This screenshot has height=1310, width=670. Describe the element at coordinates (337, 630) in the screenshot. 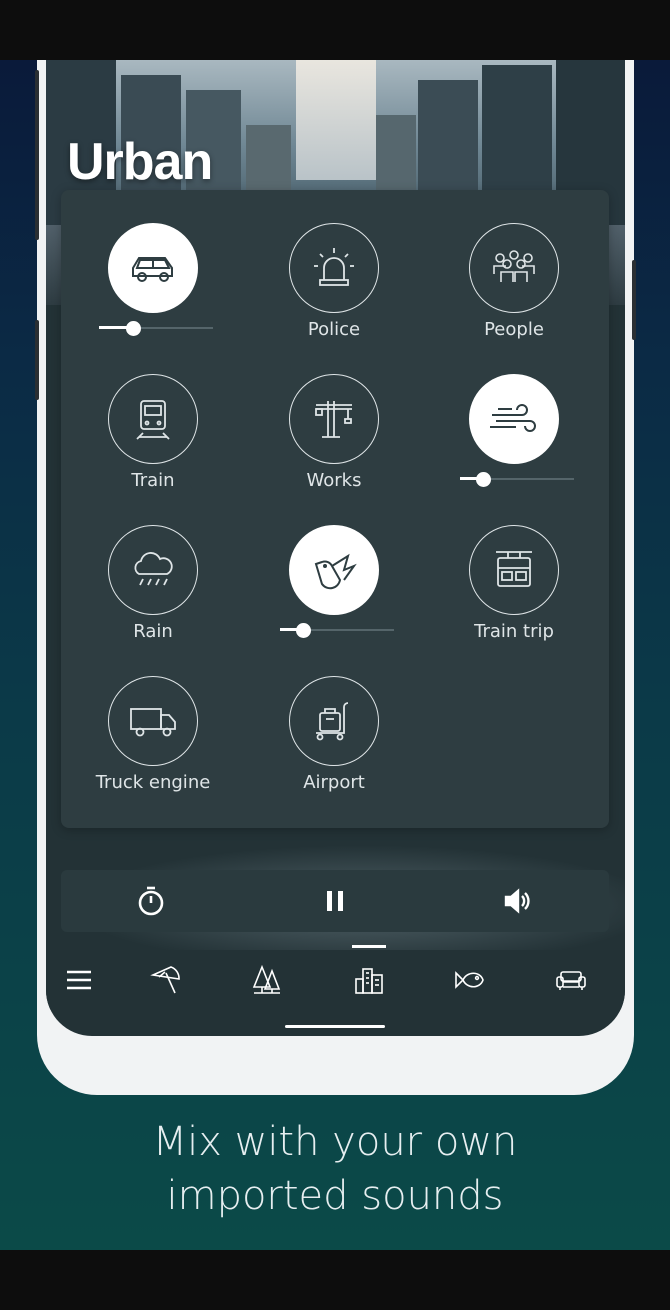

I see `volume-slider-bird` at that location.